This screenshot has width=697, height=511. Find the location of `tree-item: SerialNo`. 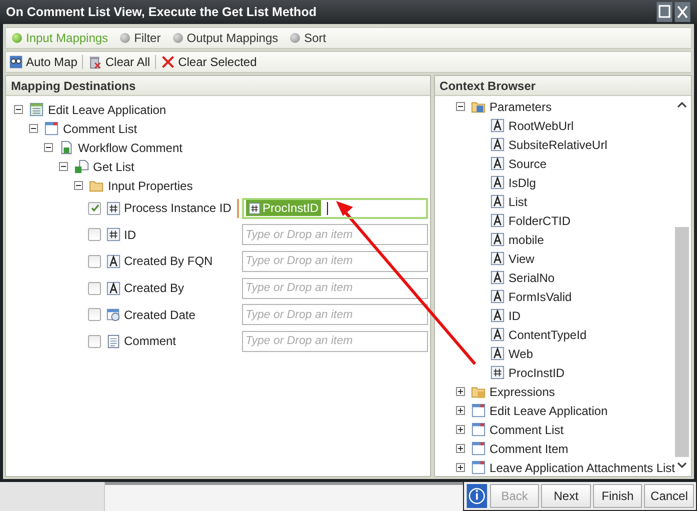

tree-item: SerialNo is located at coordinates (531, 277).